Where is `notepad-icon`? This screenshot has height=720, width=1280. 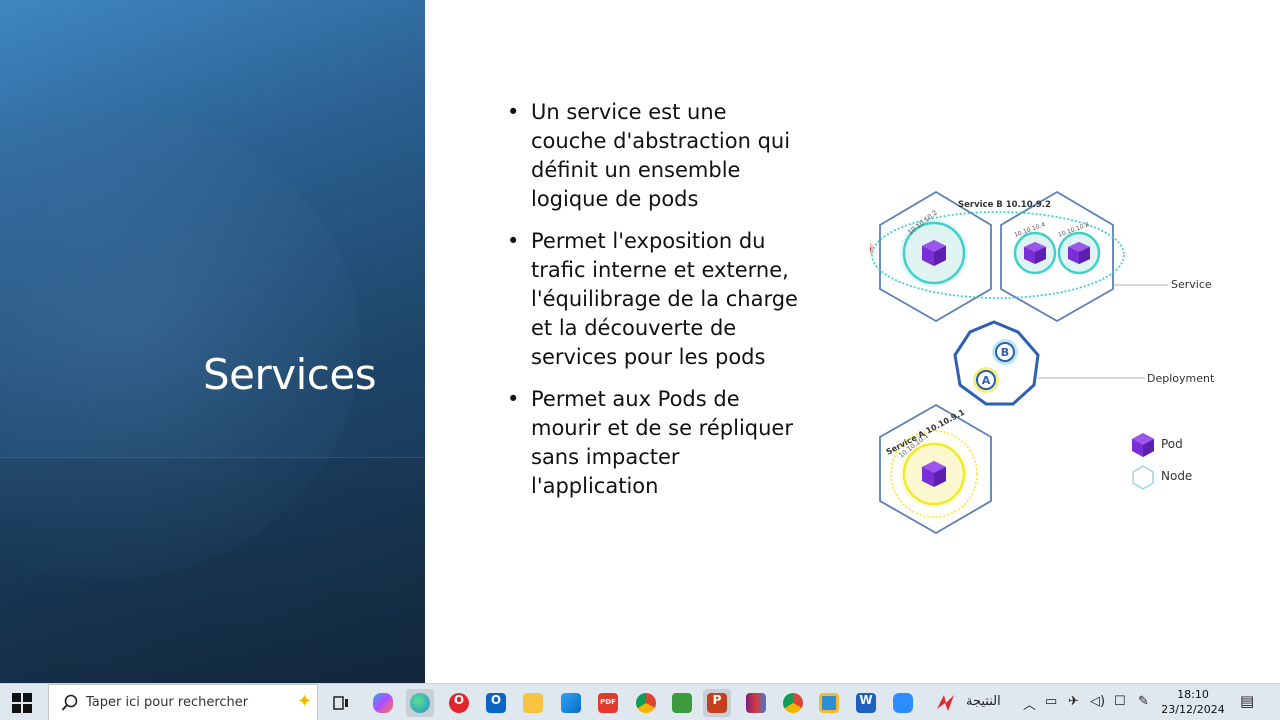 notepad-icon is located at coordinates (682, 703).